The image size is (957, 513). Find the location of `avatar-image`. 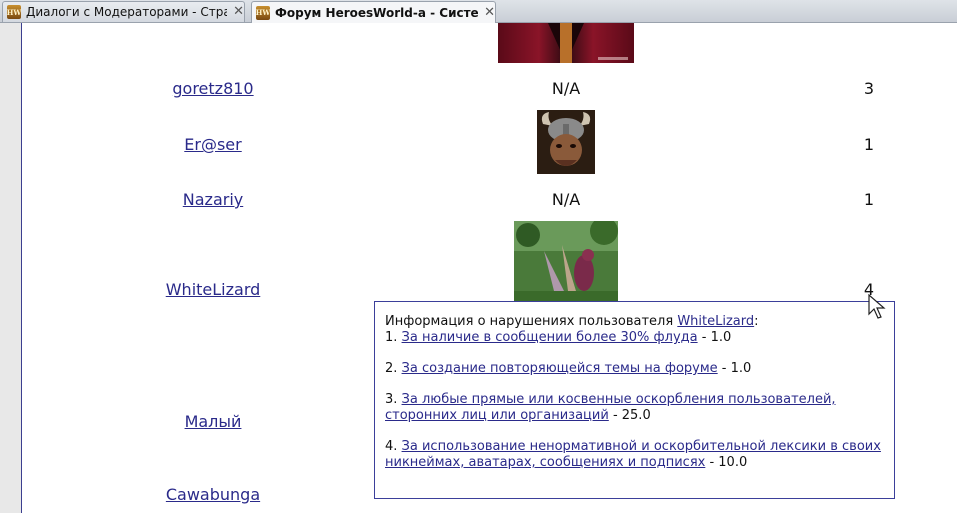

avatar-image is located at coordinates (566, 43).